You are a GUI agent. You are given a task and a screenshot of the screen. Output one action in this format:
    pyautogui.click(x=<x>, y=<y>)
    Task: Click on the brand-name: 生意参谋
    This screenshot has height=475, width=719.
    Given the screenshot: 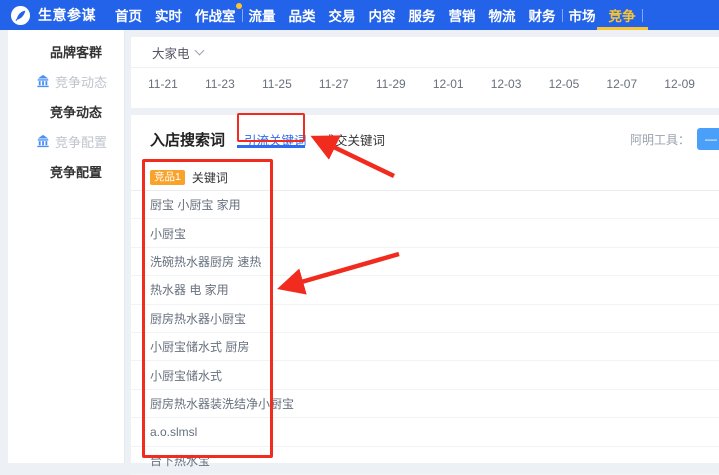 What is the action you would take?
    pyautogui.click(x=67, y=15)
    